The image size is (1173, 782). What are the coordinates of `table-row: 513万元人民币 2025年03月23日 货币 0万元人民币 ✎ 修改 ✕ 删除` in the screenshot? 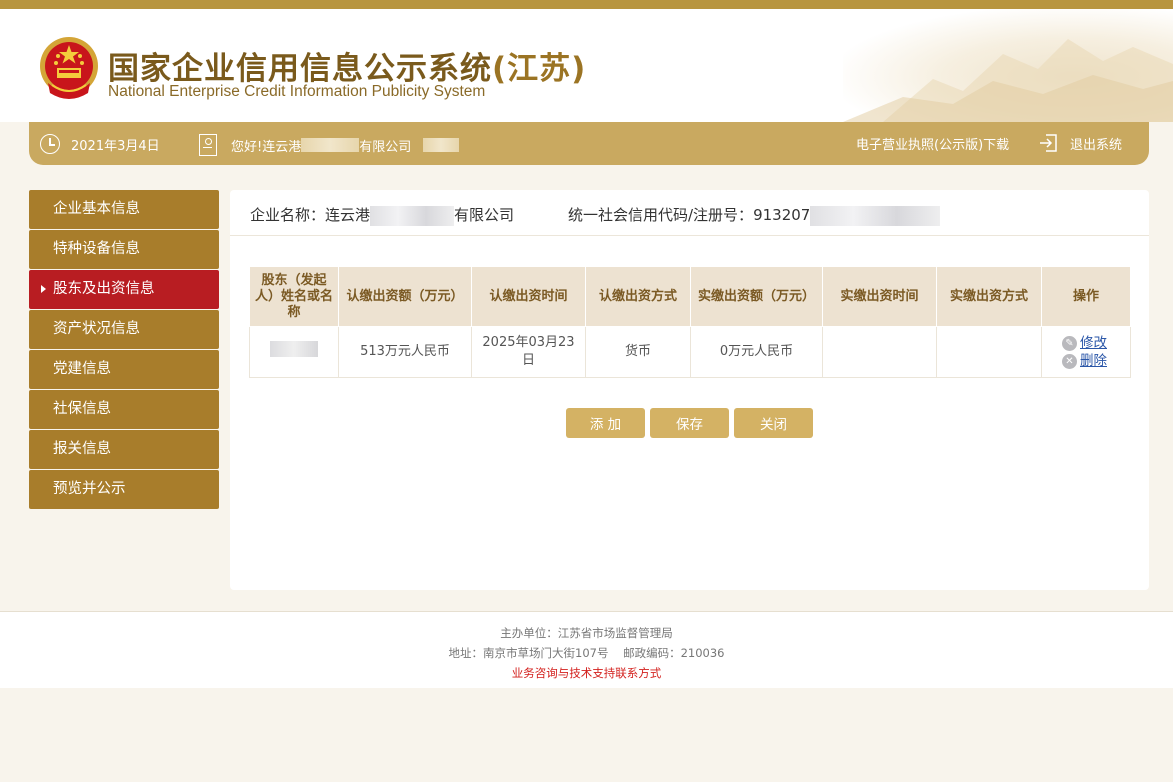 It's located at (690, 352).